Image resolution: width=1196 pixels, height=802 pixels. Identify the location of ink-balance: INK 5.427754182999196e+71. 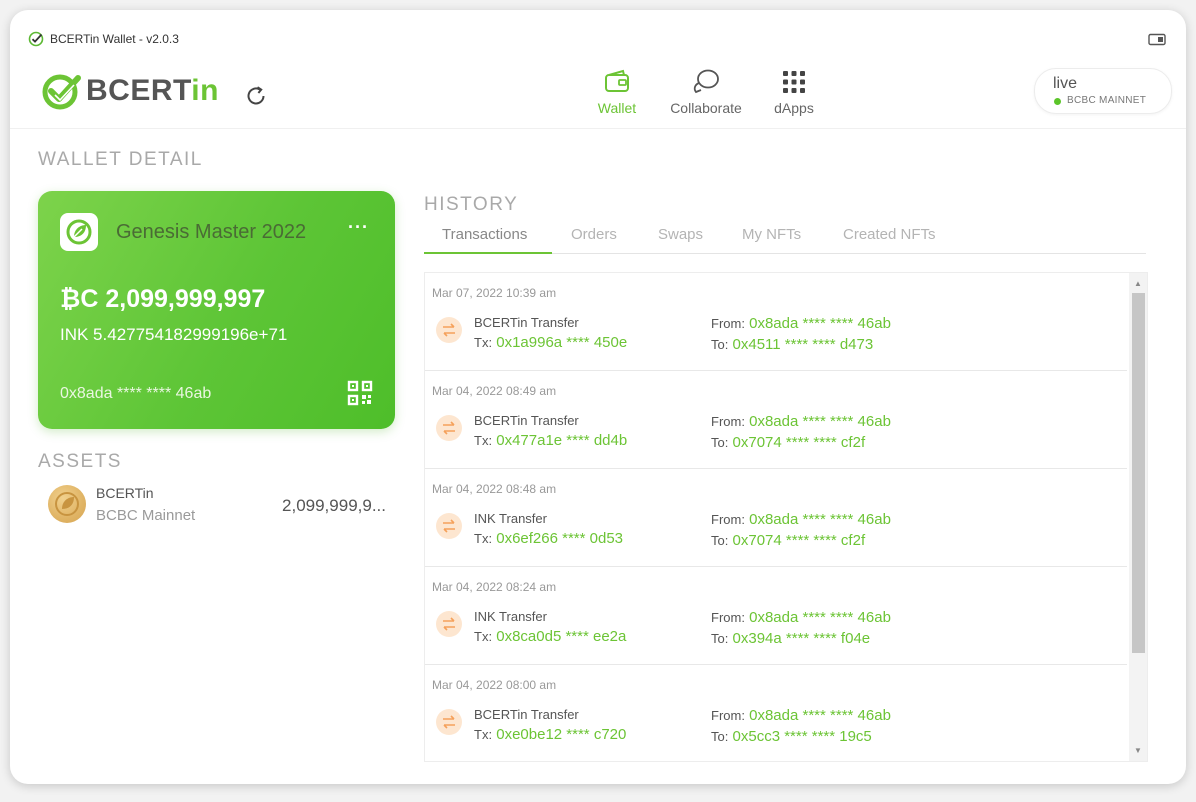
(174, 334).